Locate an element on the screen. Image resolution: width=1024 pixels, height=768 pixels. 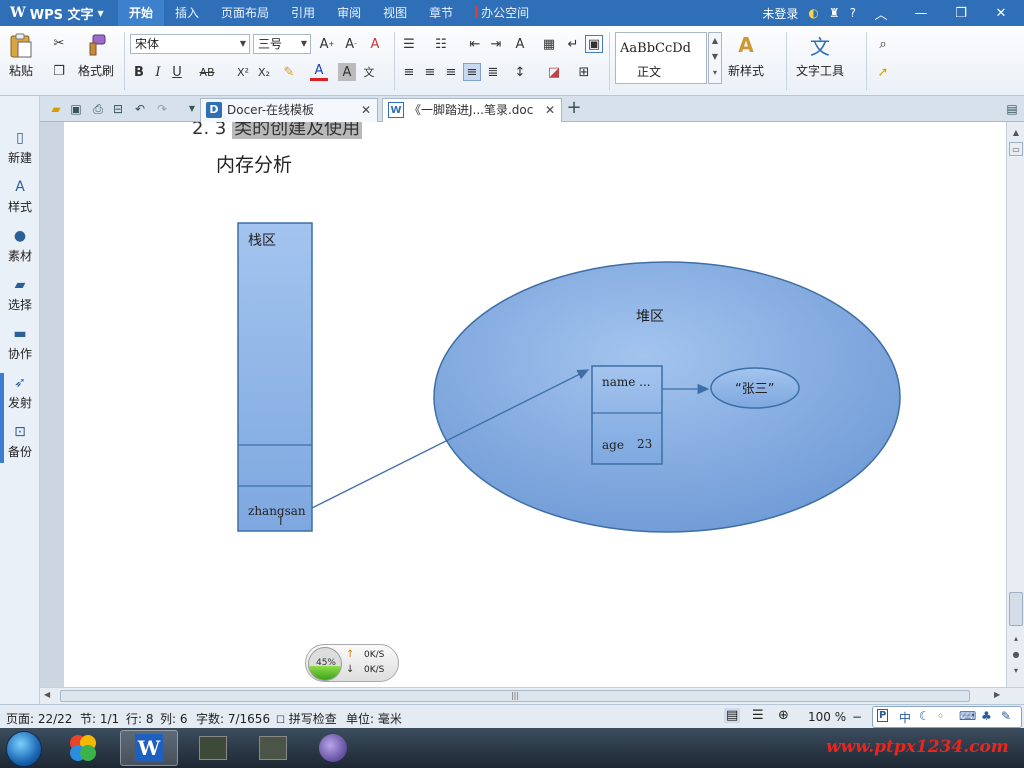
login-status: 未登录 is located at coordinates (780, 13).